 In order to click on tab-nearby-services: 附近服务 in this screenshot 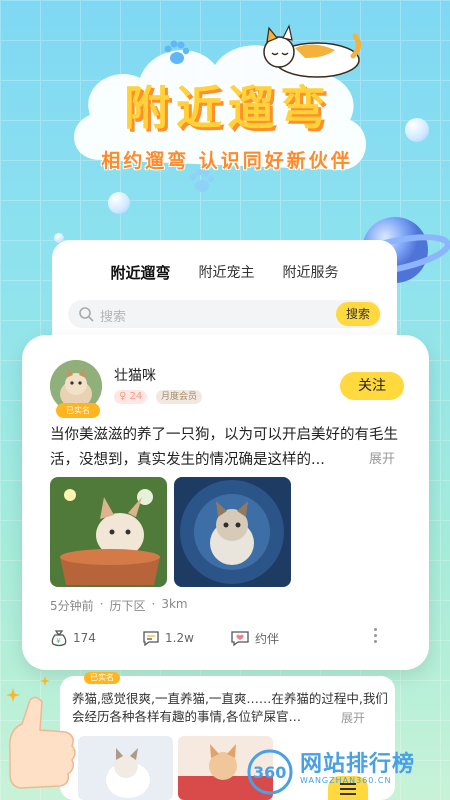, I will do `click(311, 272)`.